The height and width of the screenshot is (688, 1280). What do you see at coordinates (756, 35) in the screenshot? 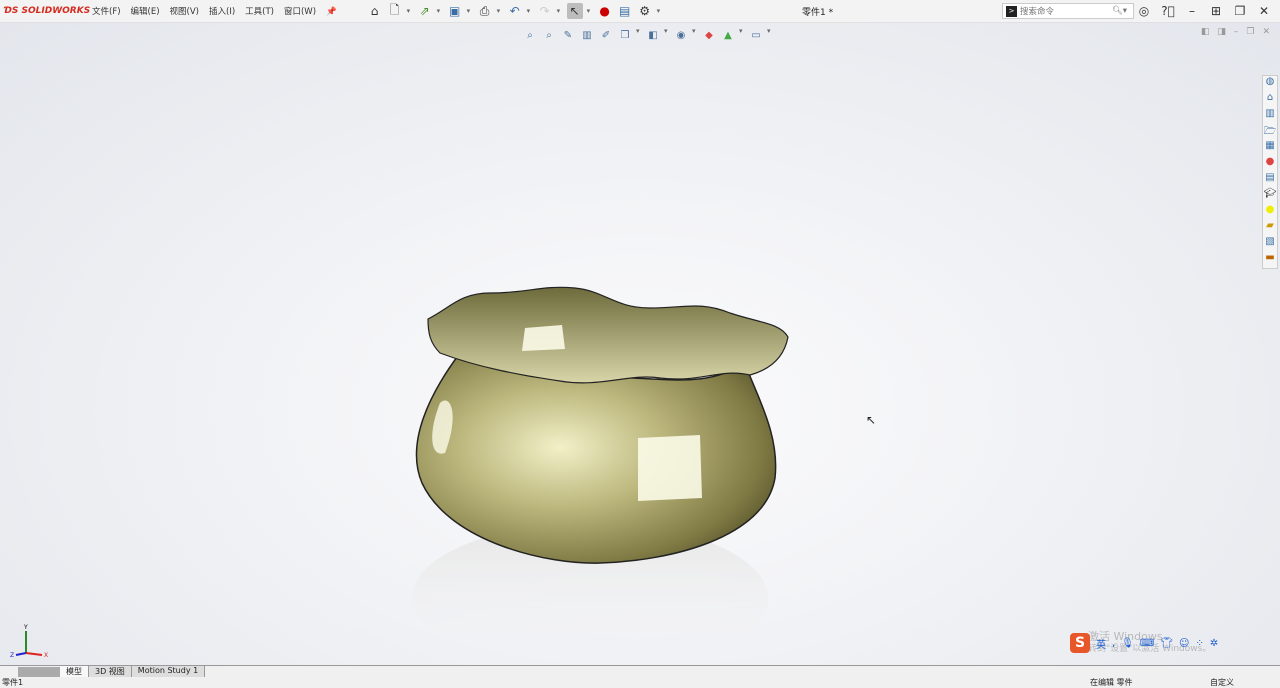
I see `display-settings-icon: ▭` at bounding box center [756, 35].